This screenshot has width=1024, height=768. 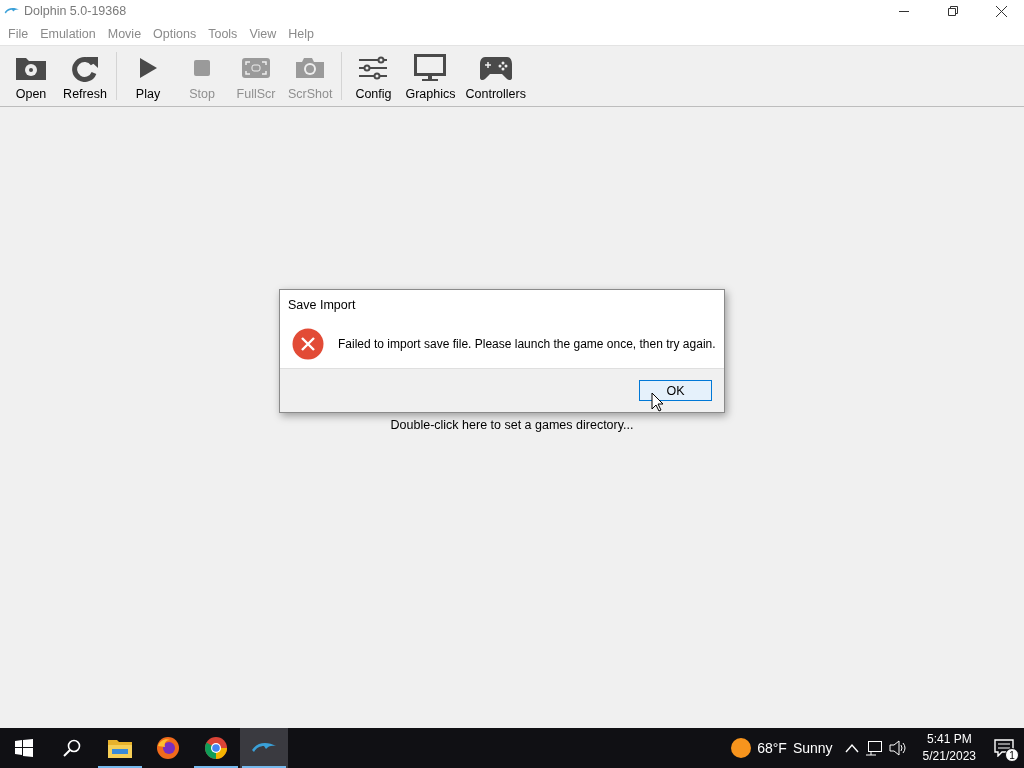 What do you see at coordinates (873, 748) in the screenshot?
I see `network-icon` at bounding box center [873, 748].